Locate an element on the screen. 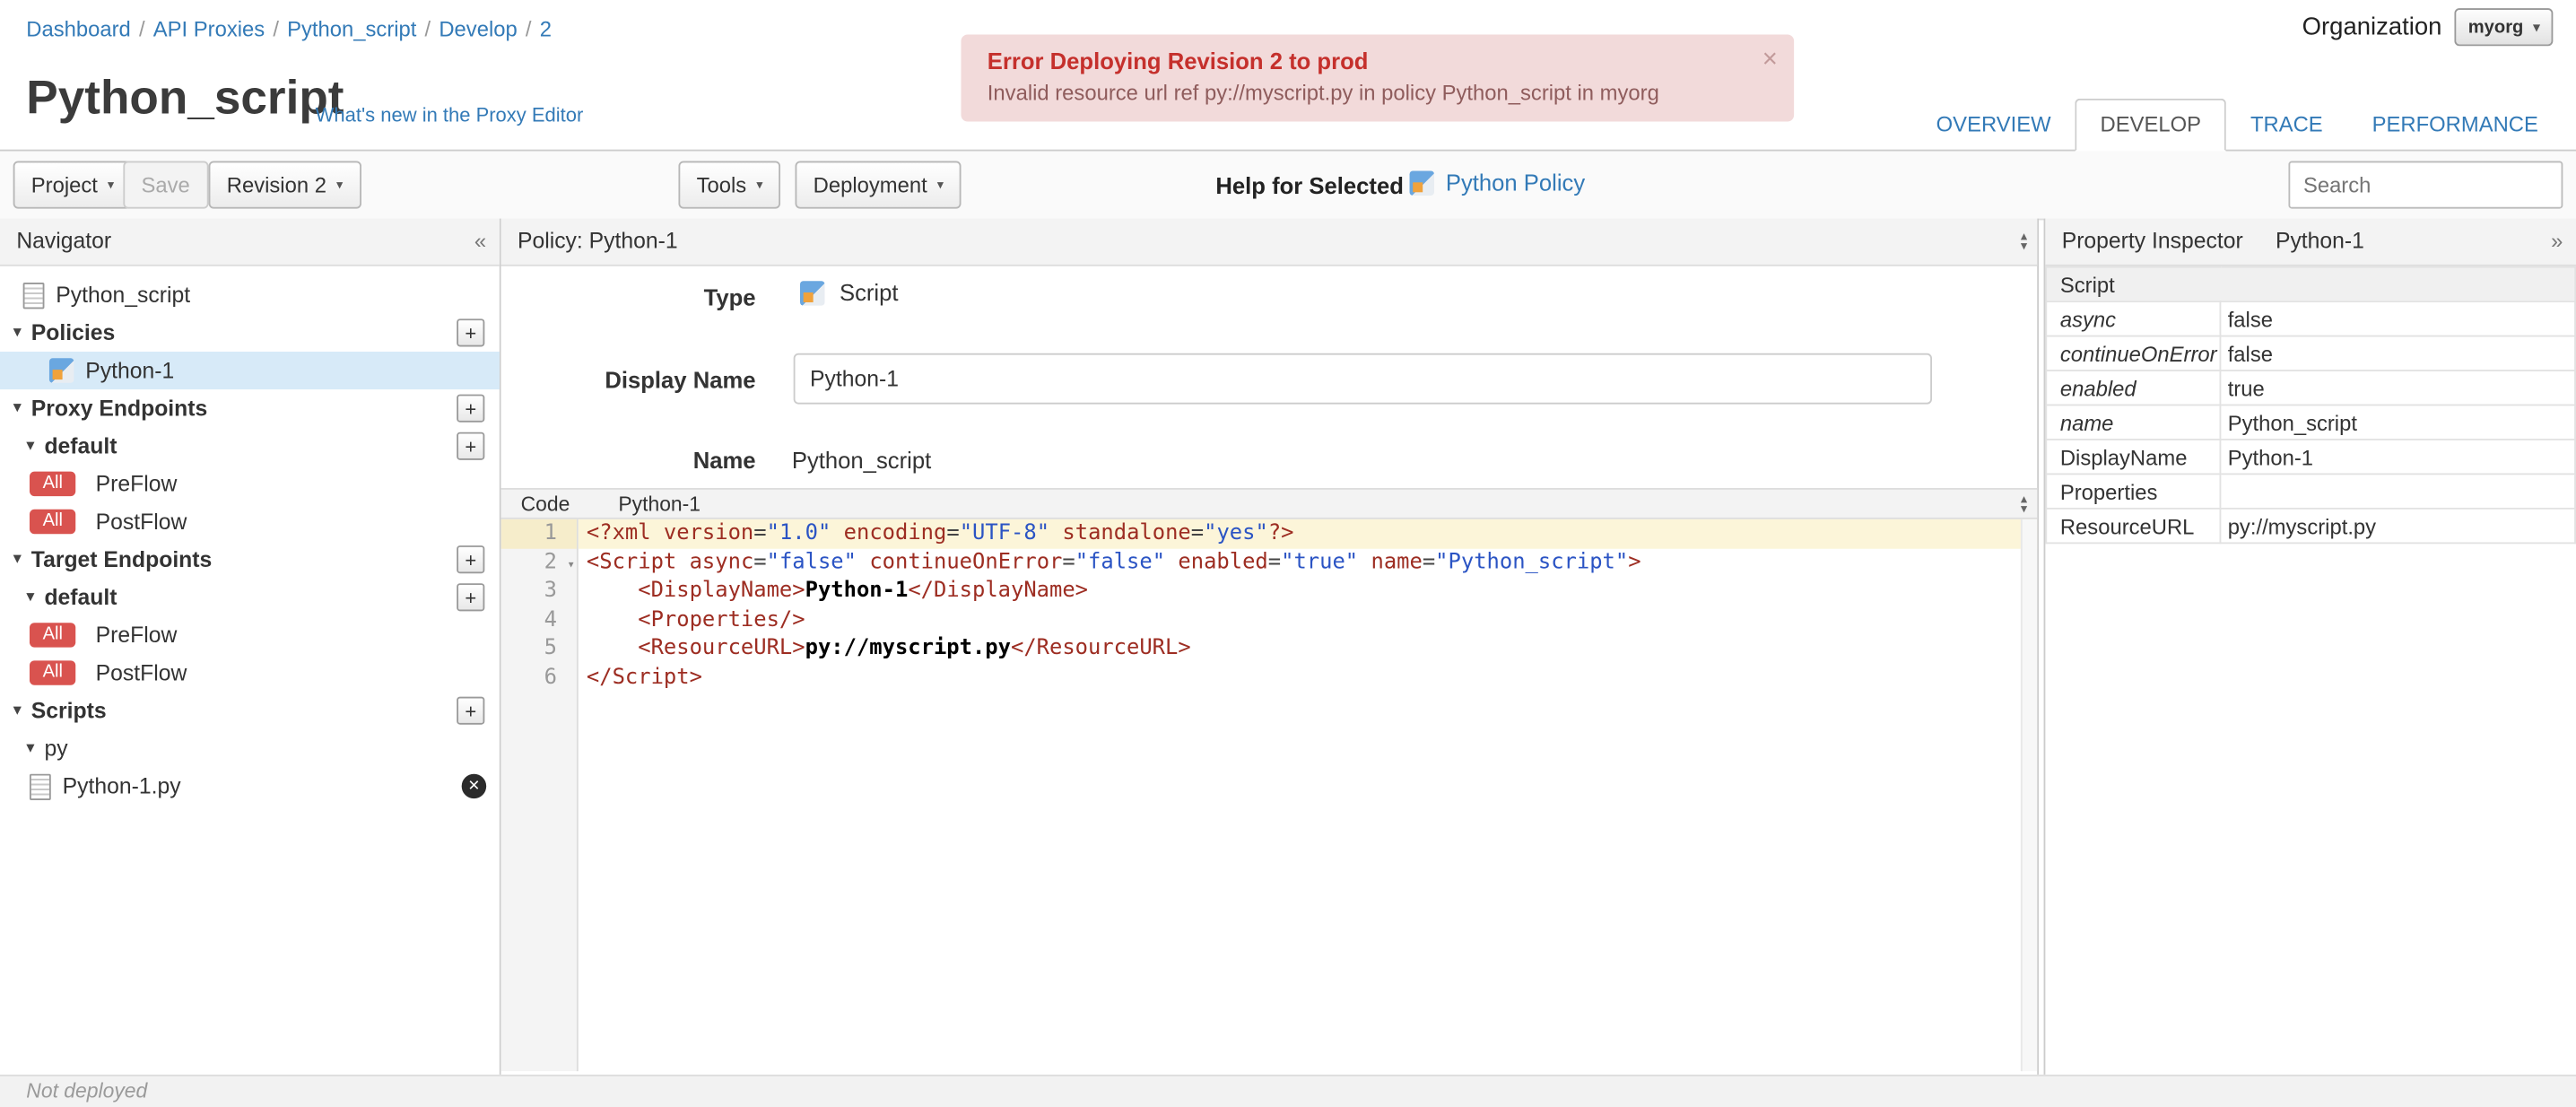 The image size is (2576, 1107). property-section-header: Script is located at coordinates (2310, 284).